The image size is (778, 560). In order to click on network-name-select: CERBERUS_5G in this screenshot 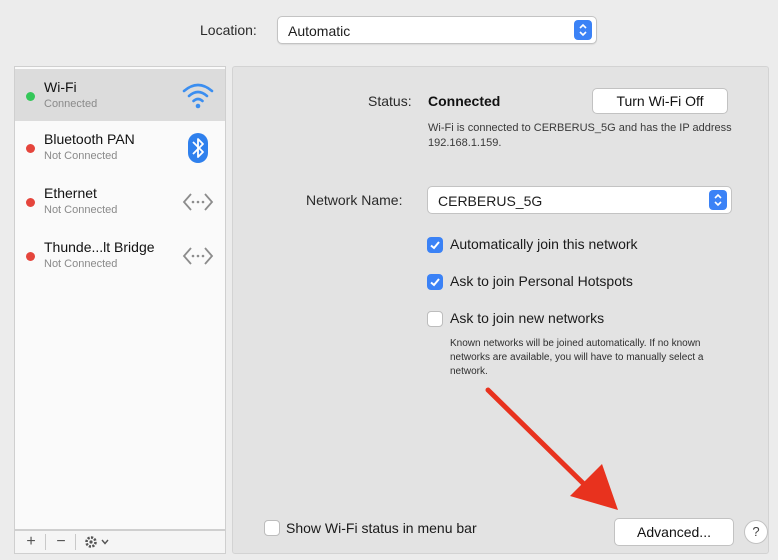, I will do `click(579, 200)`.